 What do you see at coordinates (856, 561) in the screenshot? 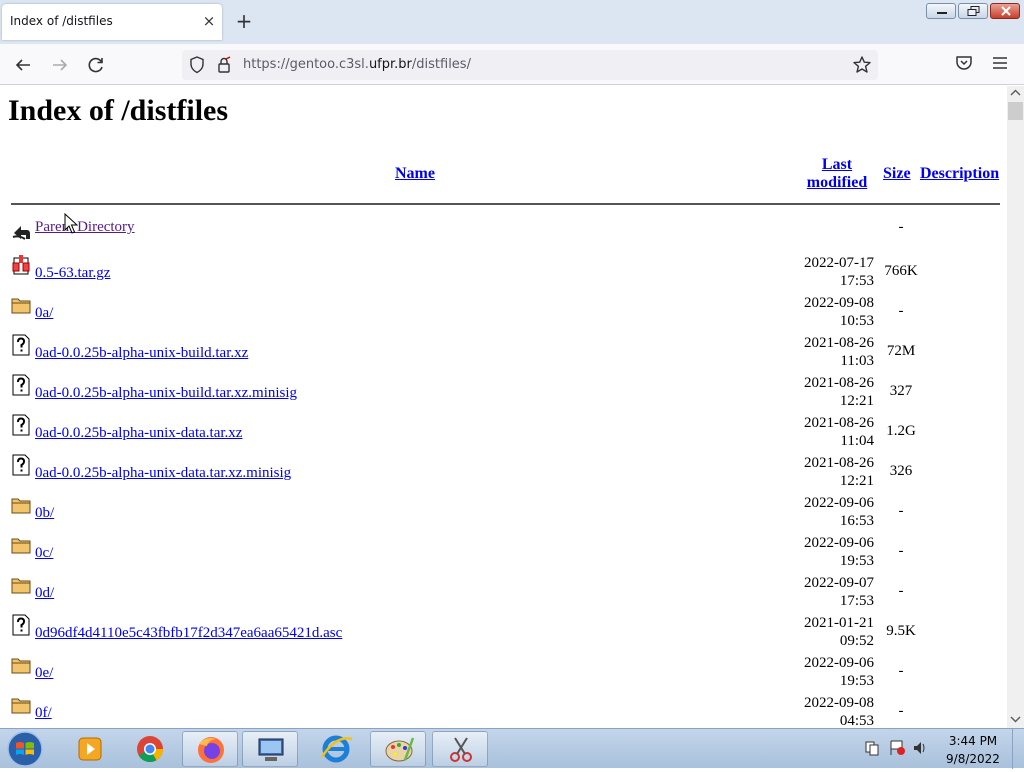
I see `modified-time: 19:53` at bounding box center [856, 561].